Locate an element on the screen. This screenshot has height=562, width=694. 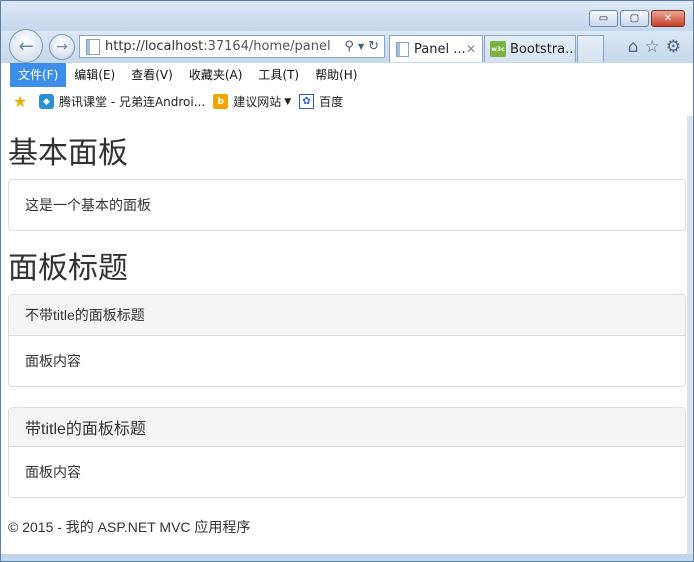
heading-panel-title: 面板标题 is located at coordinates (68, 268).